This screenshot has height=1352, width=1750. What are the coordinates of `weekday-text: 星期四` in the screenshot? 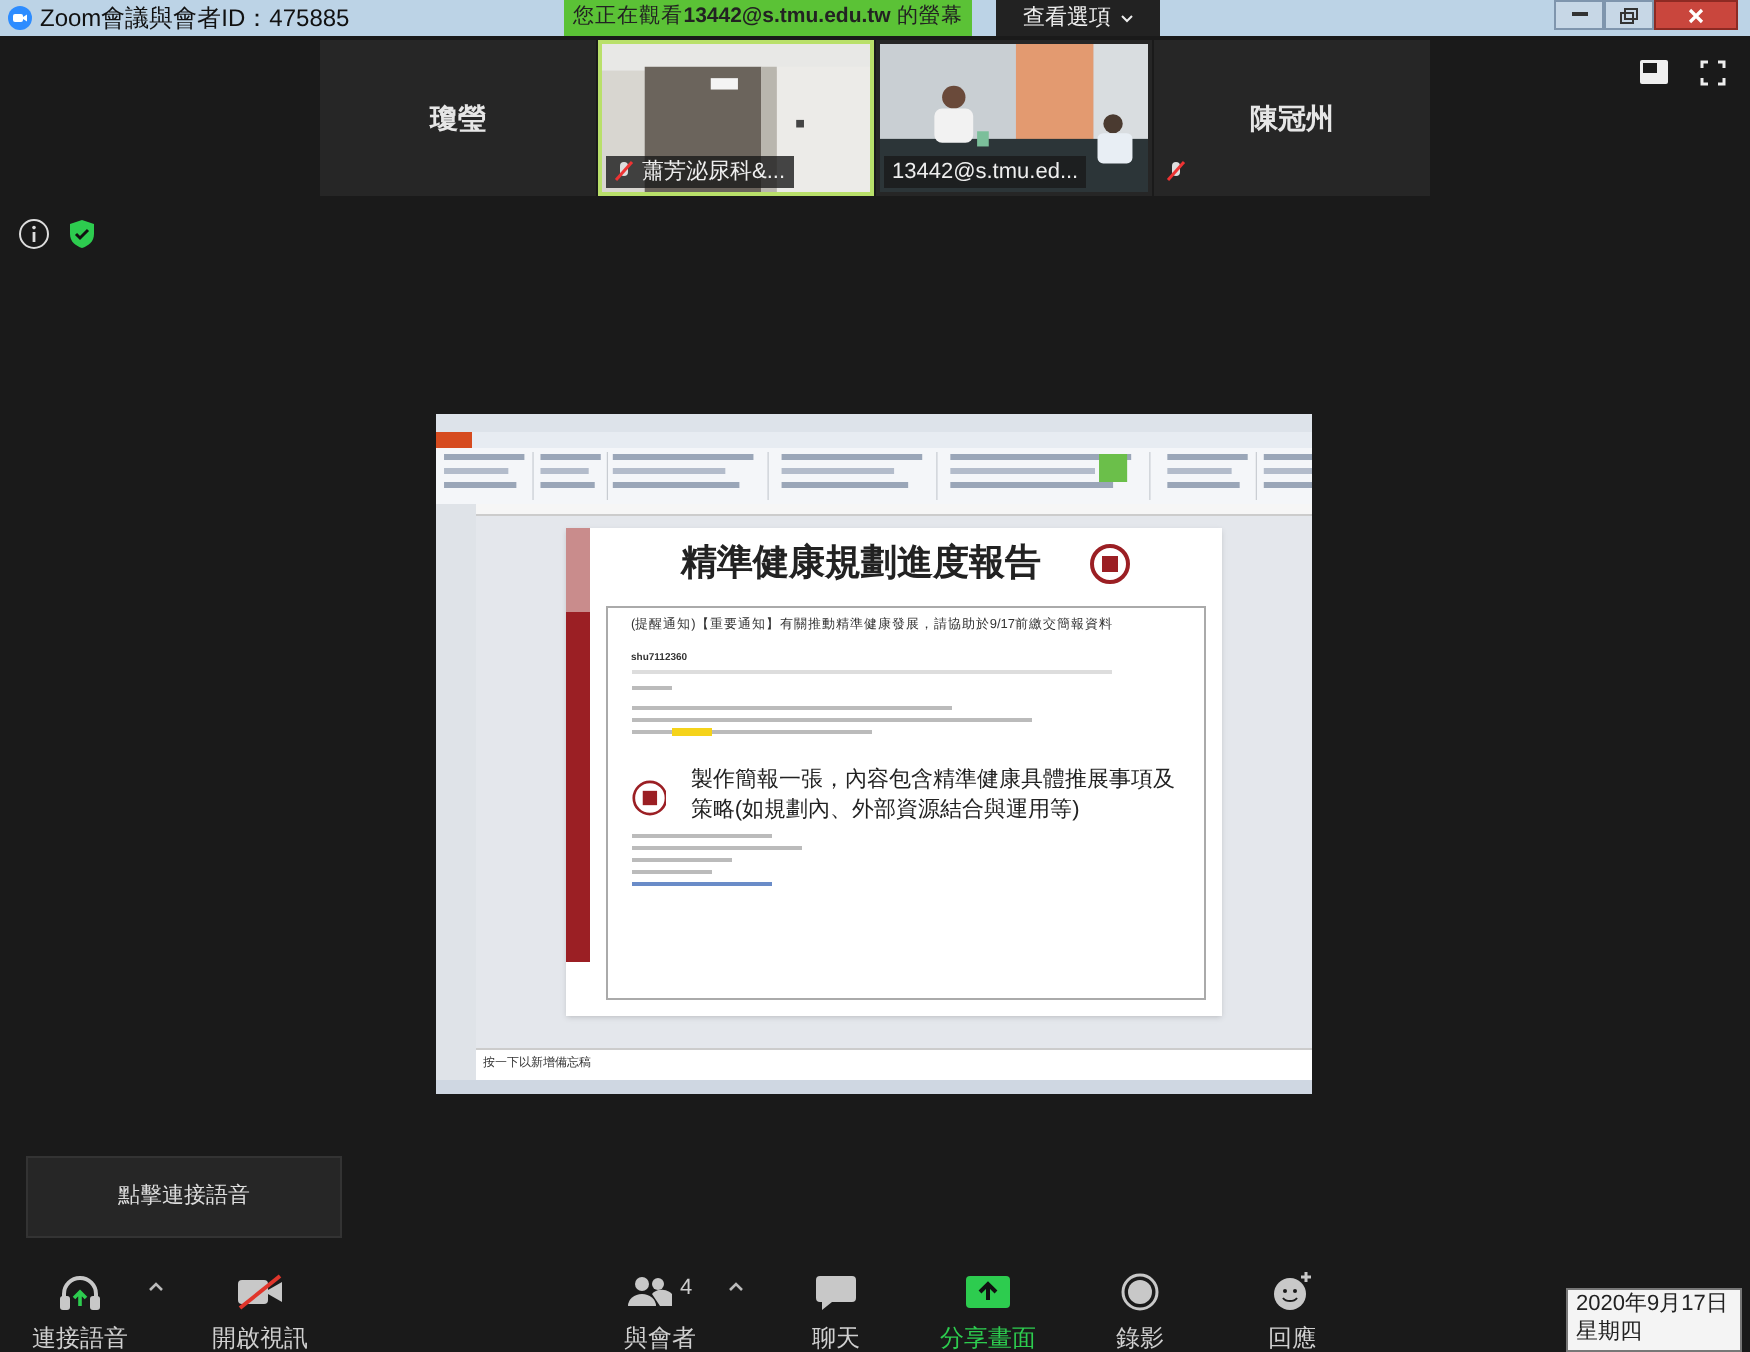 It's located at (1610, 1332).